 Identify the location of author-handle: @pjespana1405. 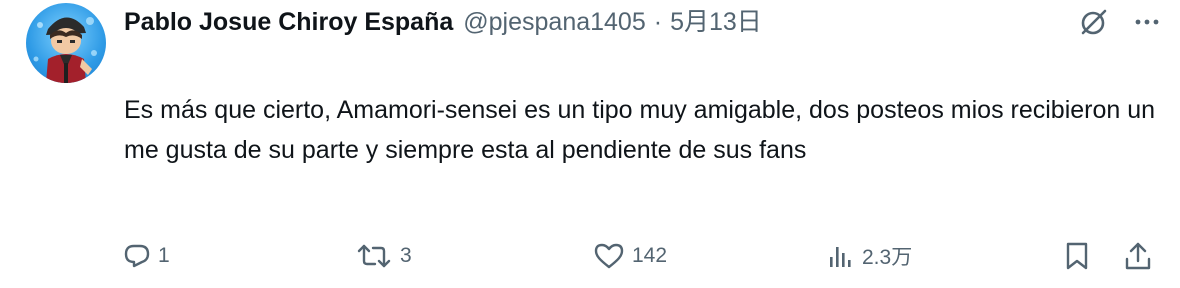
(554, 22).